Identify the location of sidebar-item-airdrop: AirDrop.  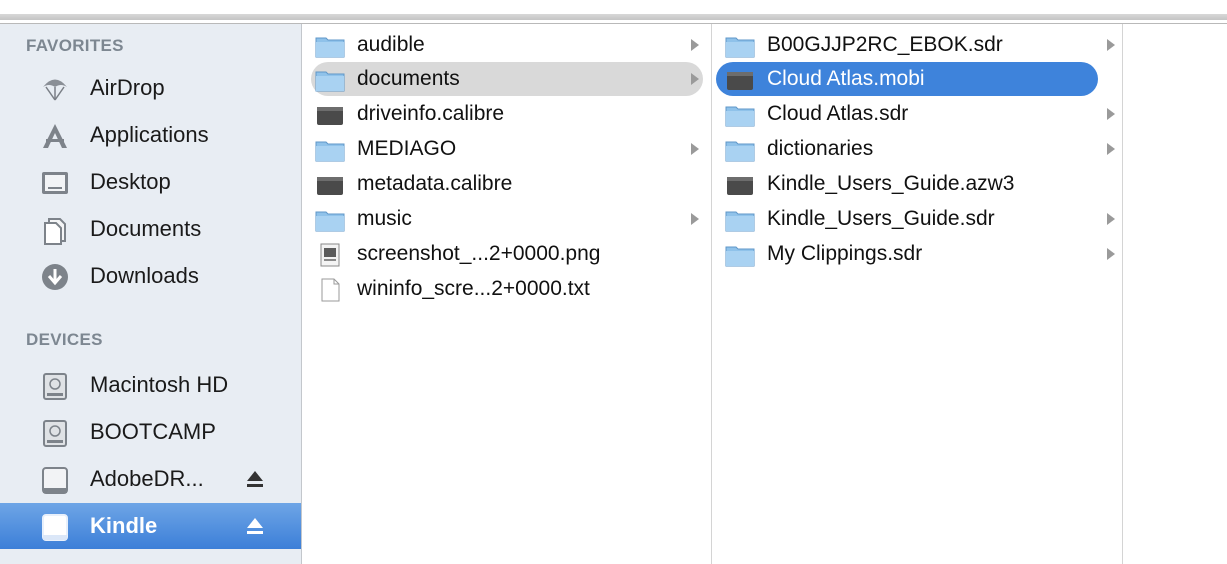
(150, 88).